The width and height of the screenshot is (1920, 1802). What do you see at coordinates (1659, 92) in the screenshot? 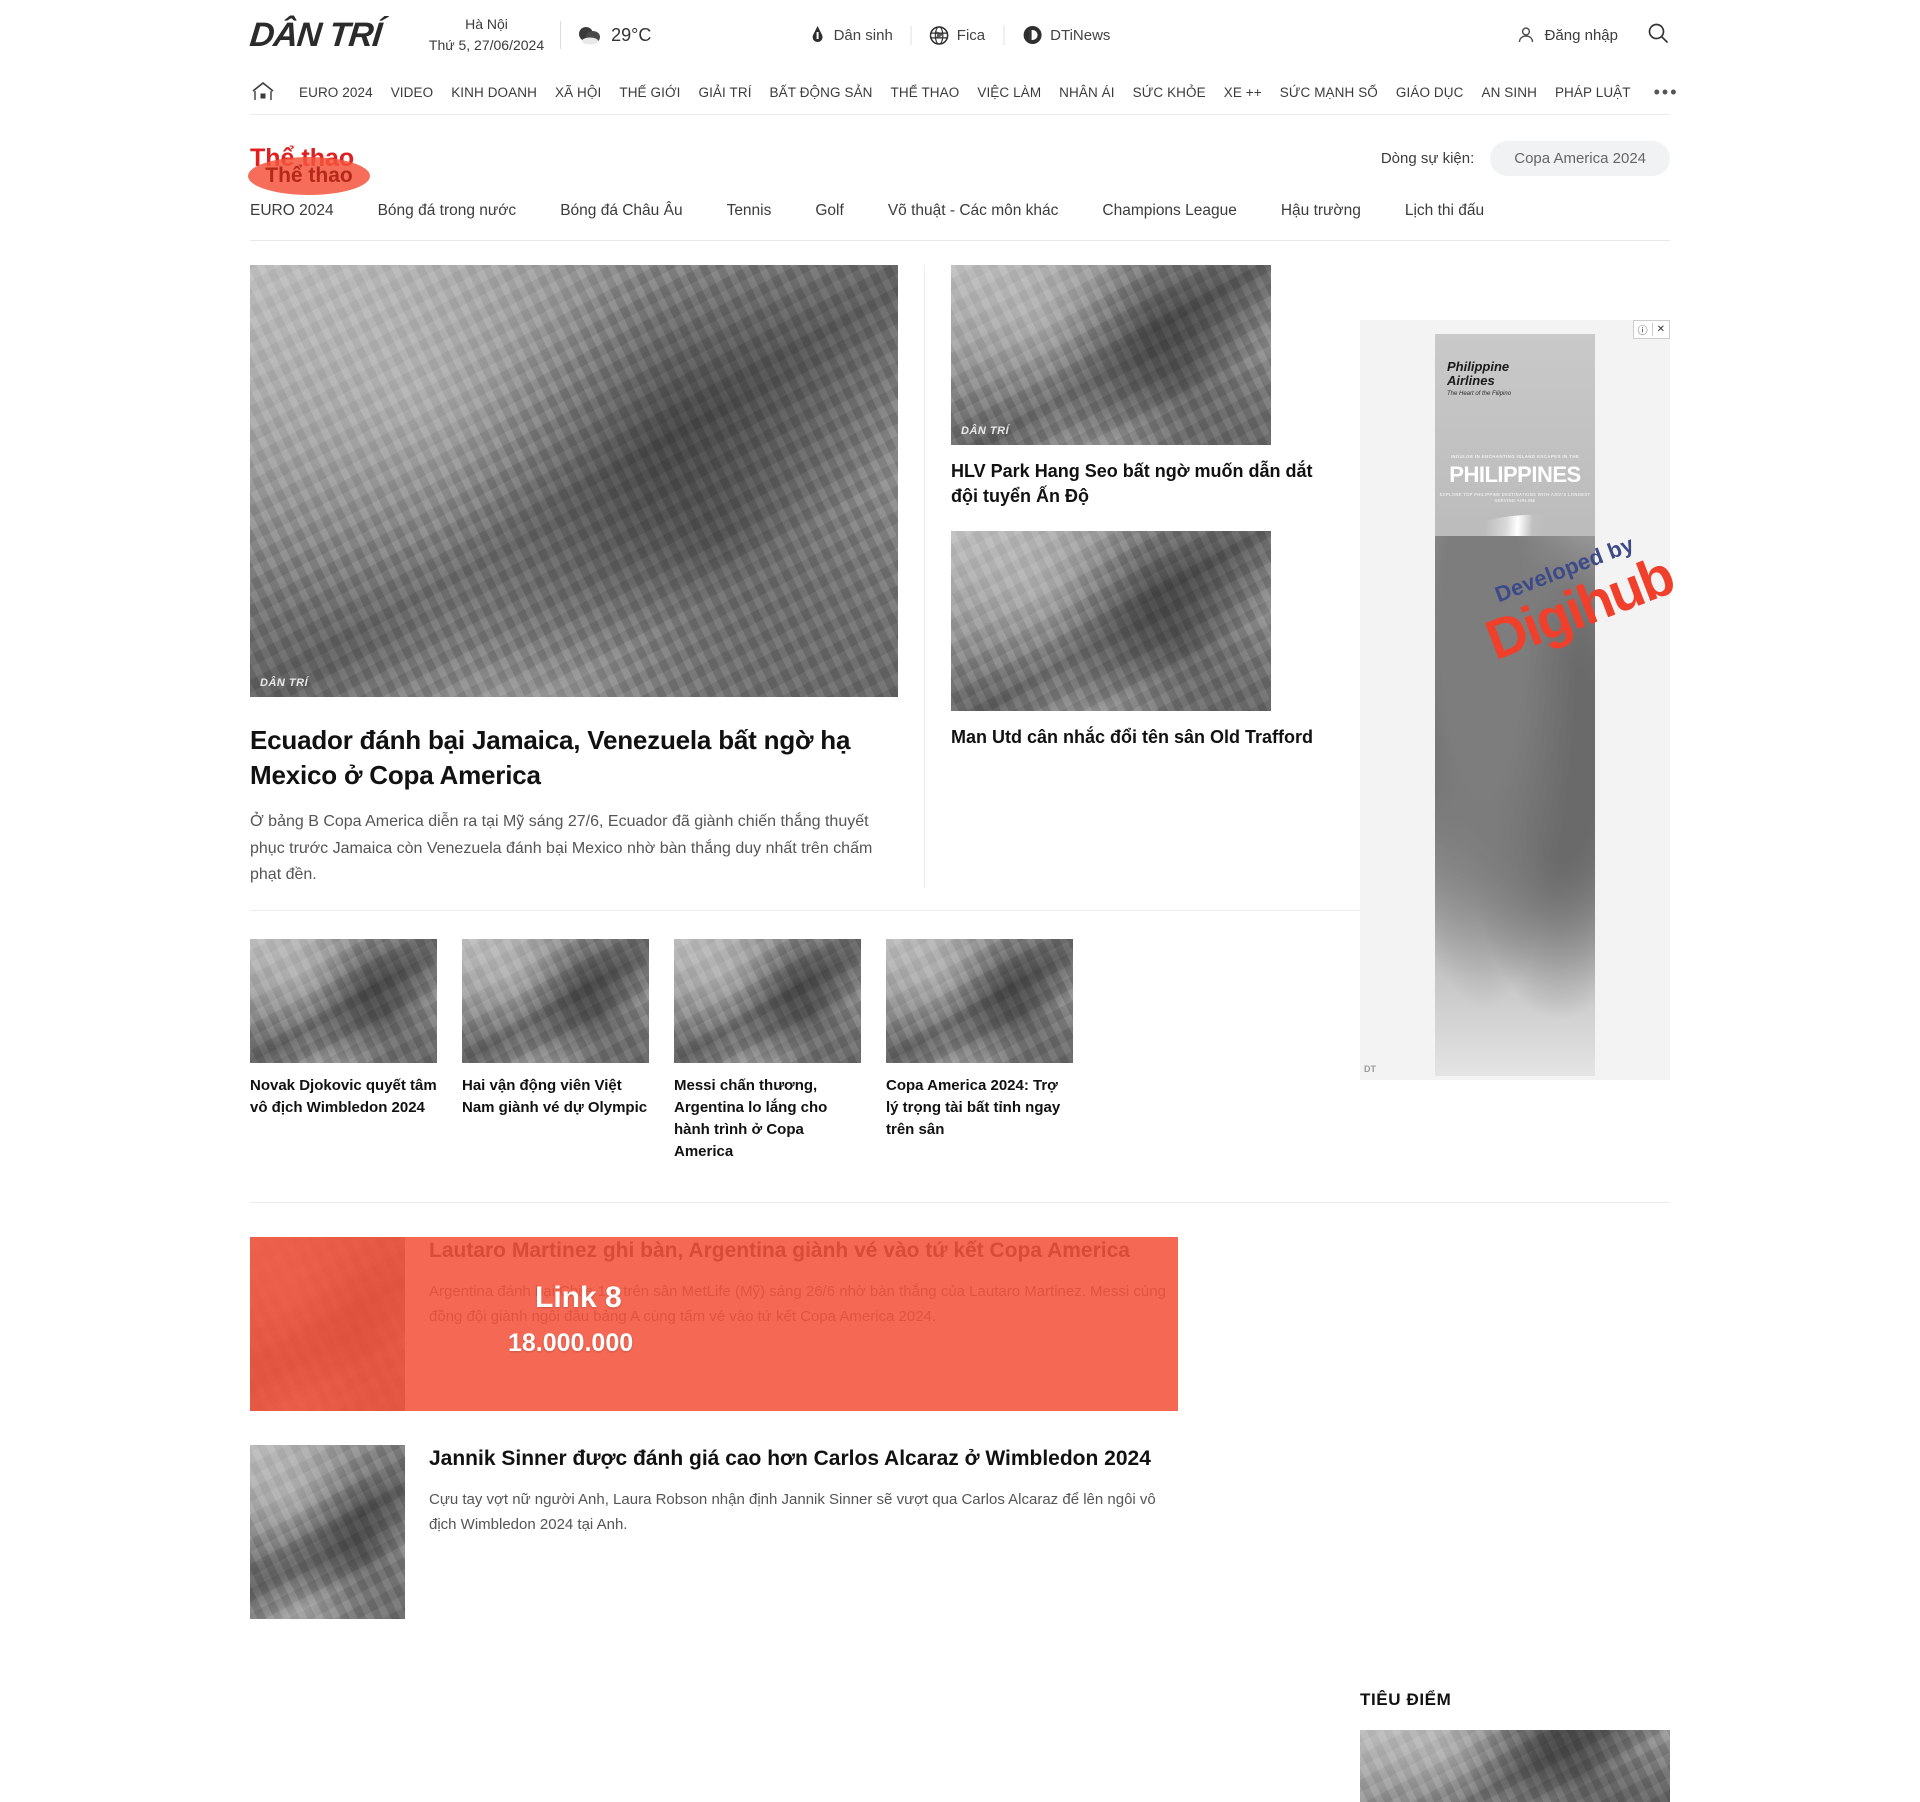
I see `nav-more-button: •••` at bounding box center [1659, 92].